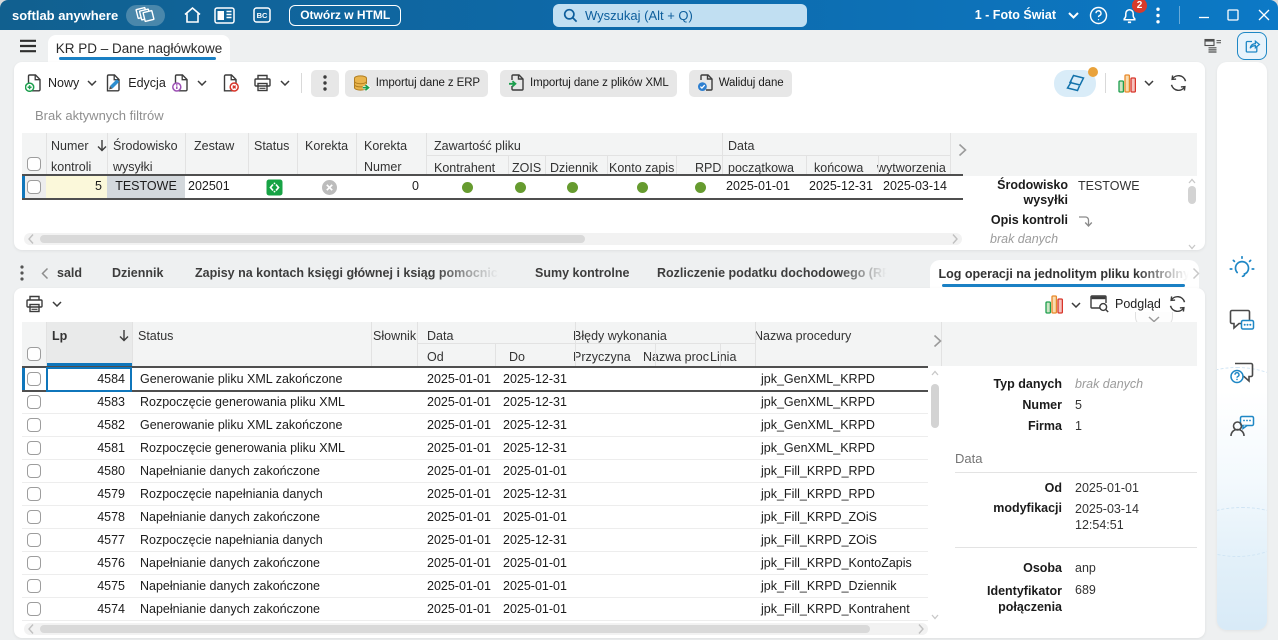 The height and width of the screenshot is (640, 1278). What do you see at coordinates (937, 341) in the screenshot?
I see `grid2-expand-chevron` at bounding box center [937, 341].